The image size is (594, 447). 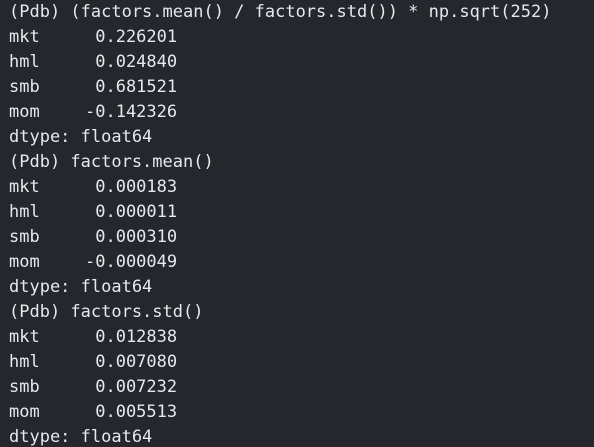 I want to click on series-value: 0.681521, so click(x=131, y=87).